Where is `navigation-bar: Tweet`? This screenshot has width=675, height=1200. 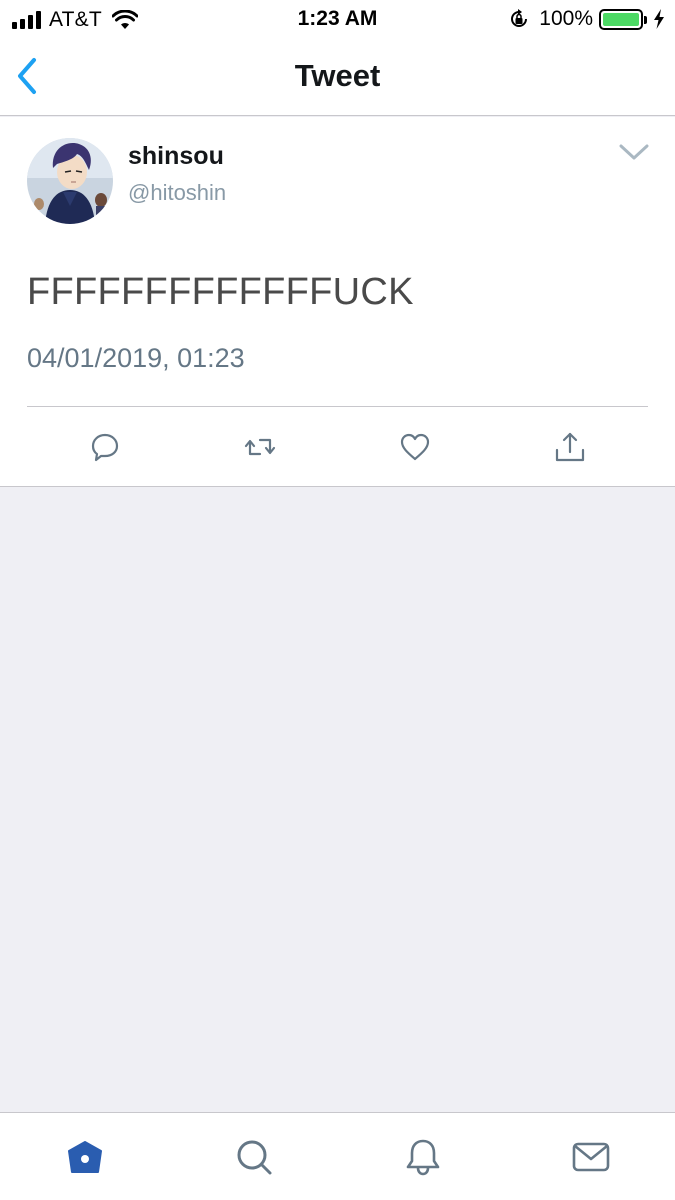 navigation-bar: Tweet is located at coordinates (337, 77).